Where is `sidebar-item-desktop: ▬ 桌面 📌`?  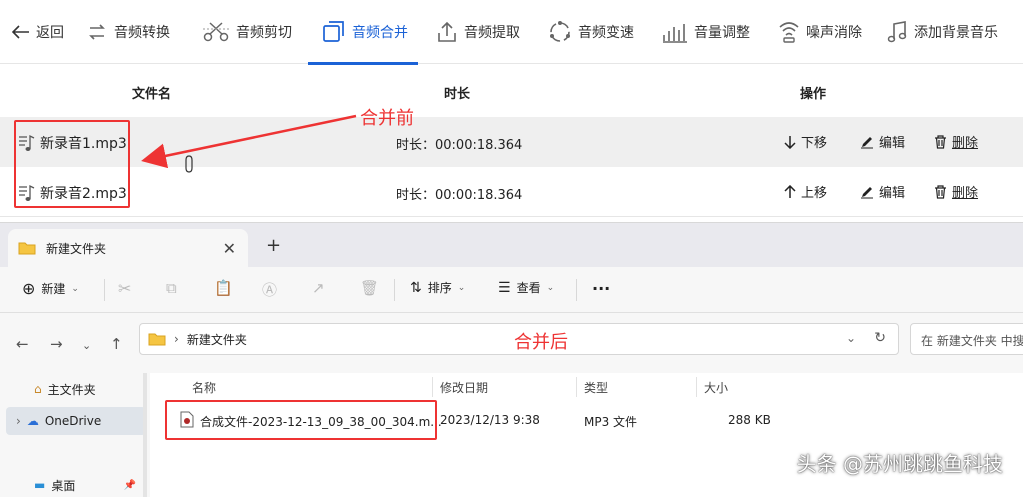 sidebar-item-desktop: ▬ 桌面 📌 is located at coordinates (70, 484).